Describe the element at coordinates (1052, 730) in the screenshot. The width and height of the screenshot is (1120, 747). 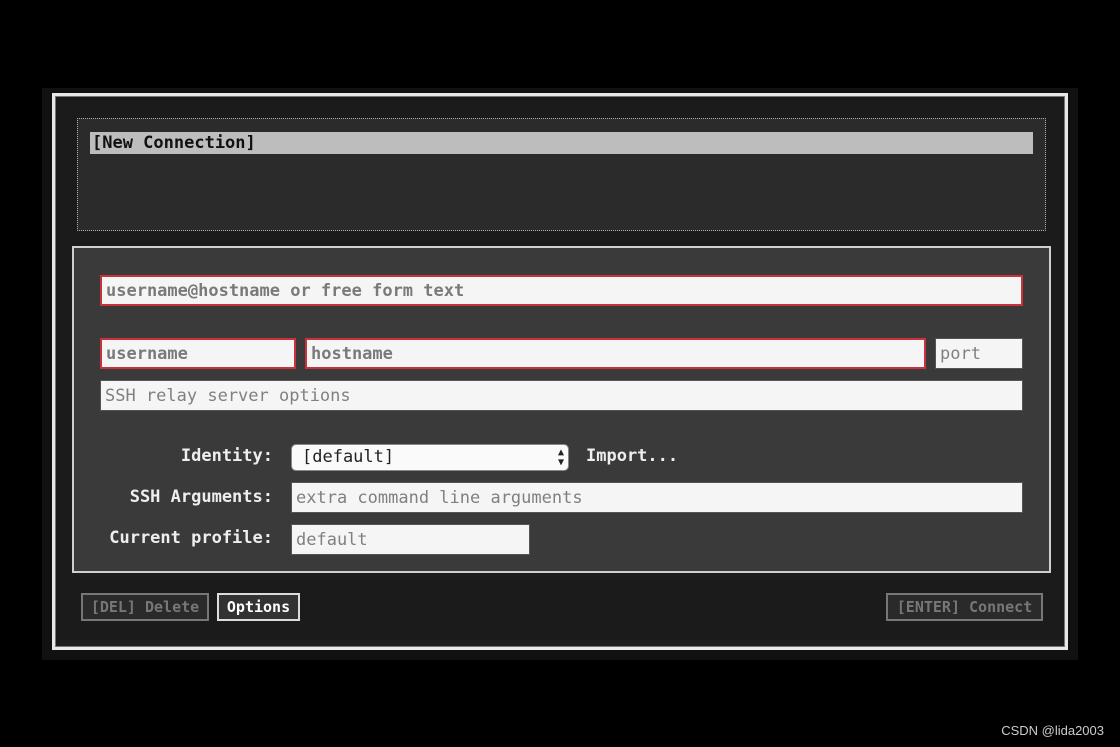
I see `watermark: CSDN @lida2003` at that location.